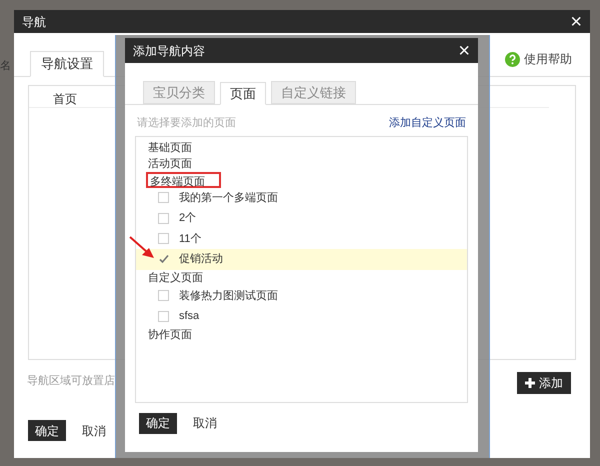 This screenshot has width=600, height=466. What do you see at coordinates (183, 180) in the screenshot?
I see `group-label: 多终端页面` at bounding box center [183, 180].